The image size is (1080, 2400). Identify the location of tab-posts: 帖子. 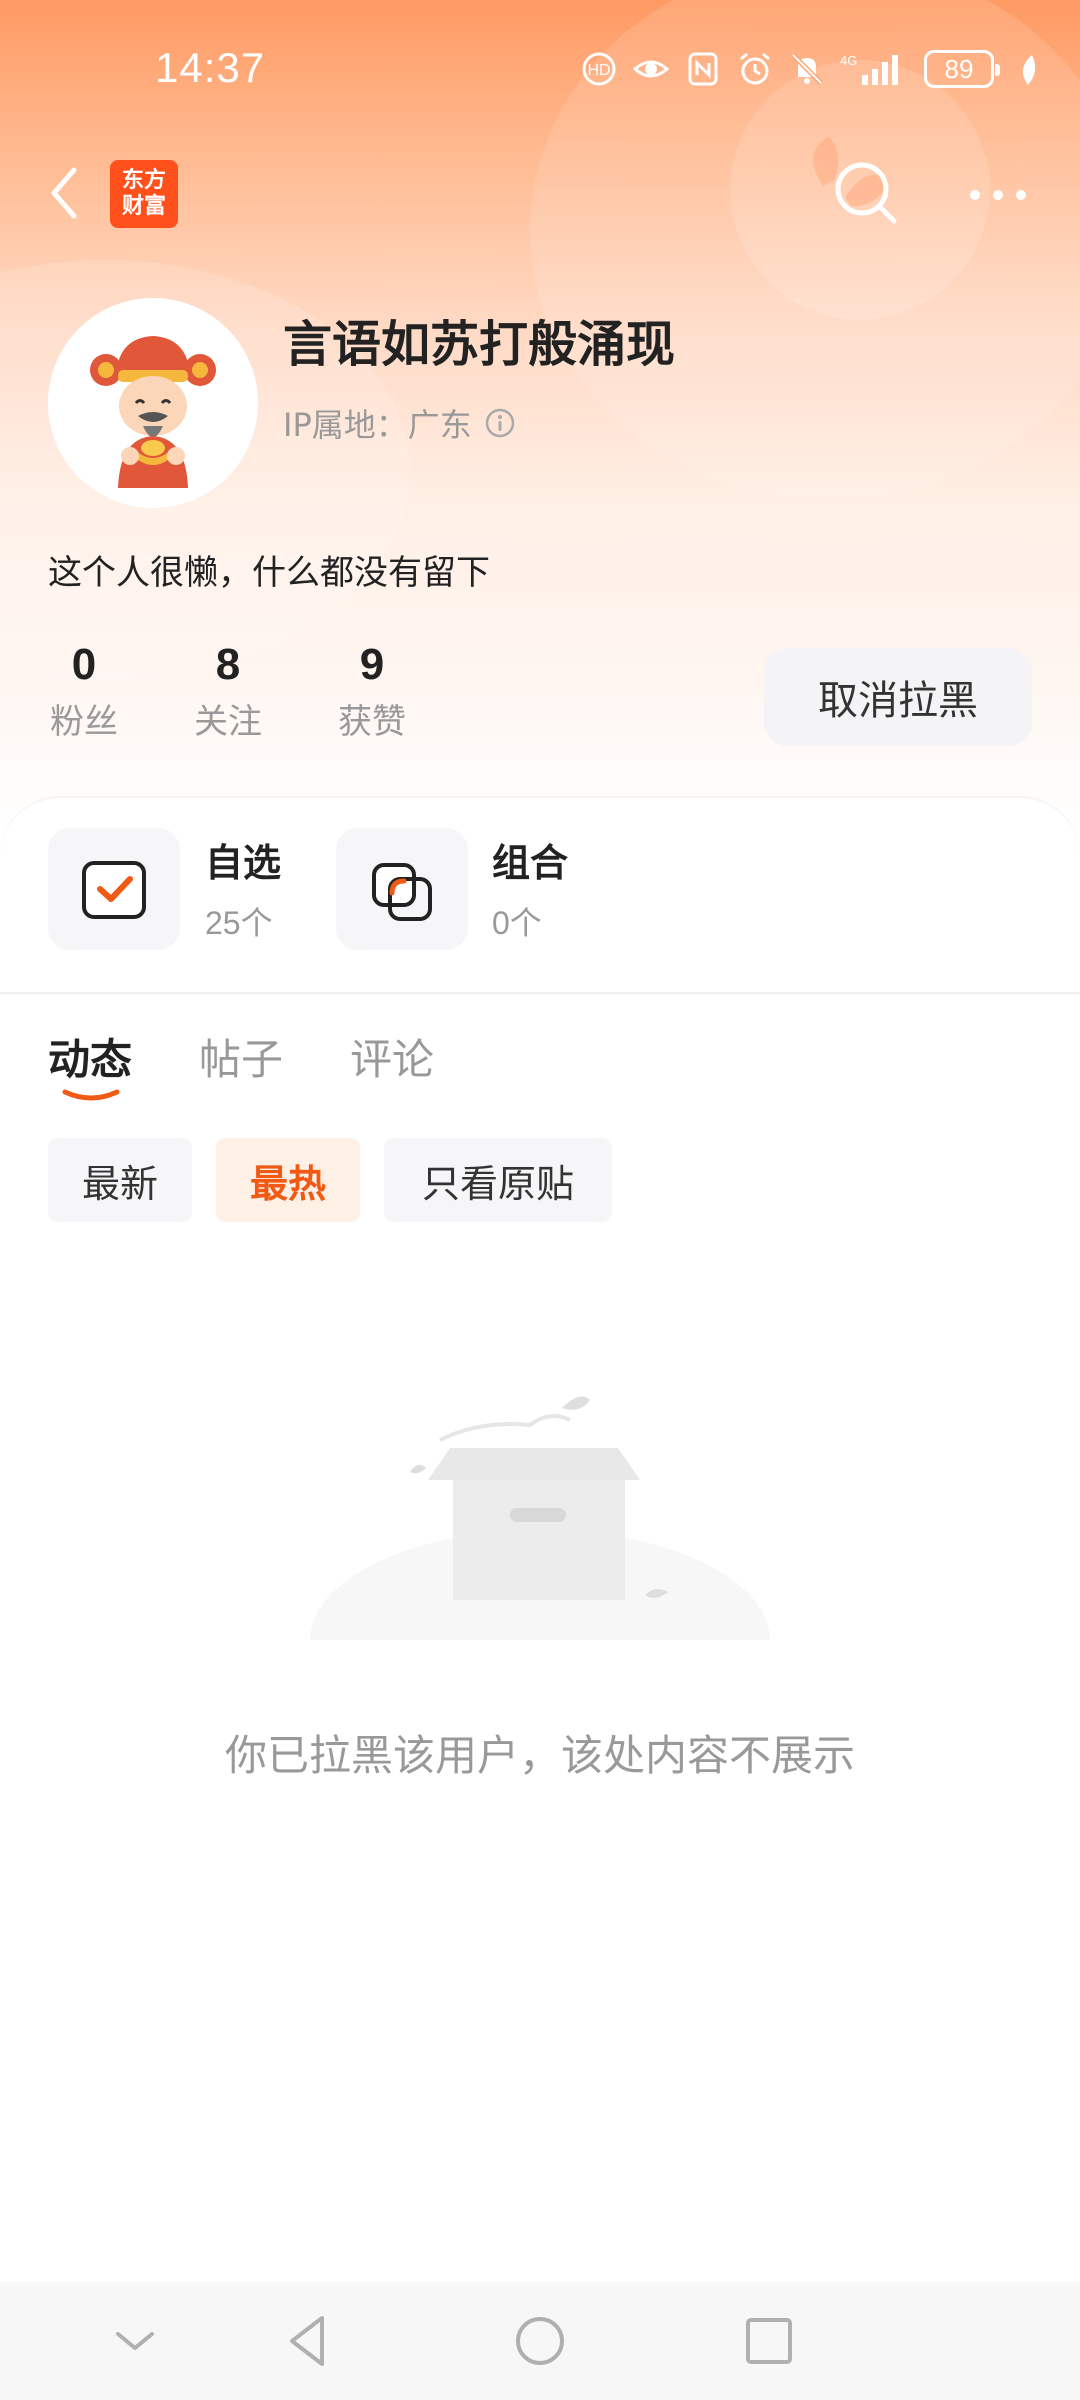
(241, 1056).